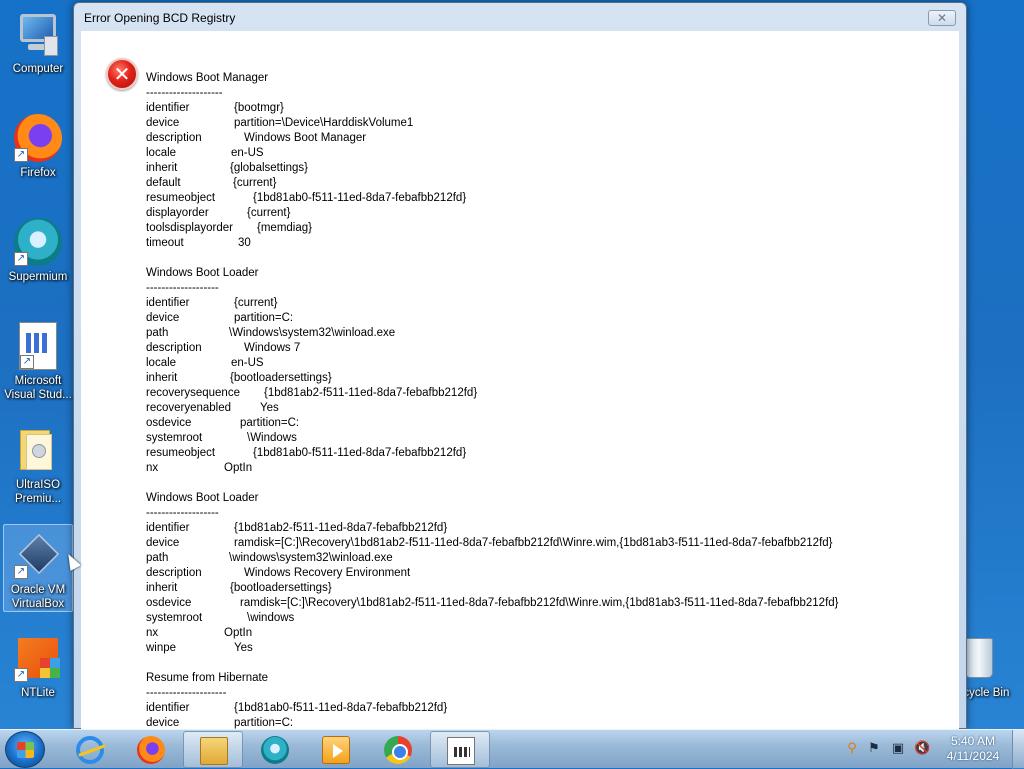 The height and width of the screenshot is (769, 1024). I want to click on message-value: {1bd81ab2-f511-11ed-8da7-febafbb212fd}, so click(371, 393).